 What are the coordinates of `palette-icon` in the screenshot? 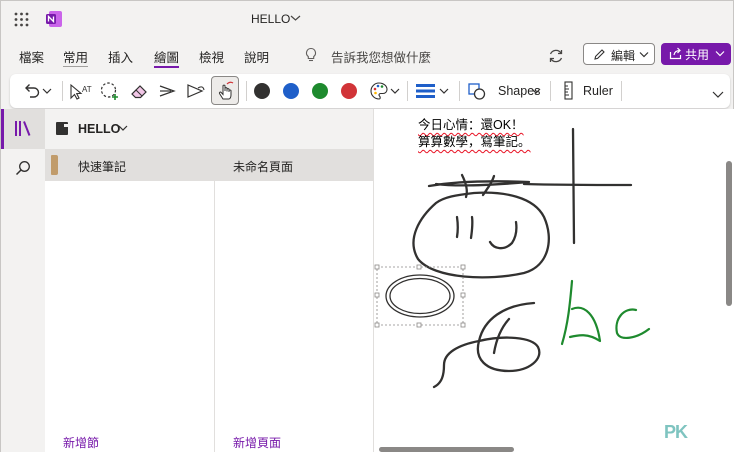 It's located at (379, 91).